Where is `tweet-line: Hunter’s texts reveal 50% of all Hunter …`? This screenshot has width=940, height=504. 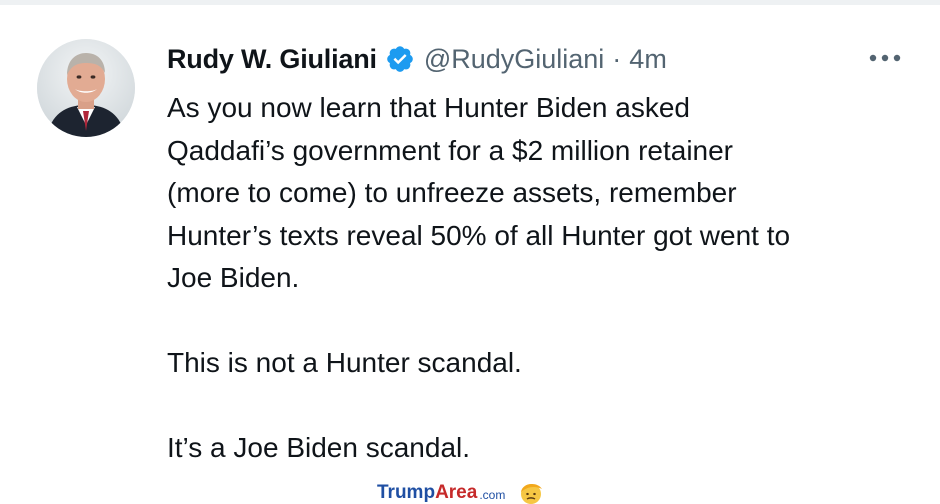 tweet-line: Hunter’s texts reveal 50% of all Hunter … is located at coordinates (479, 235).